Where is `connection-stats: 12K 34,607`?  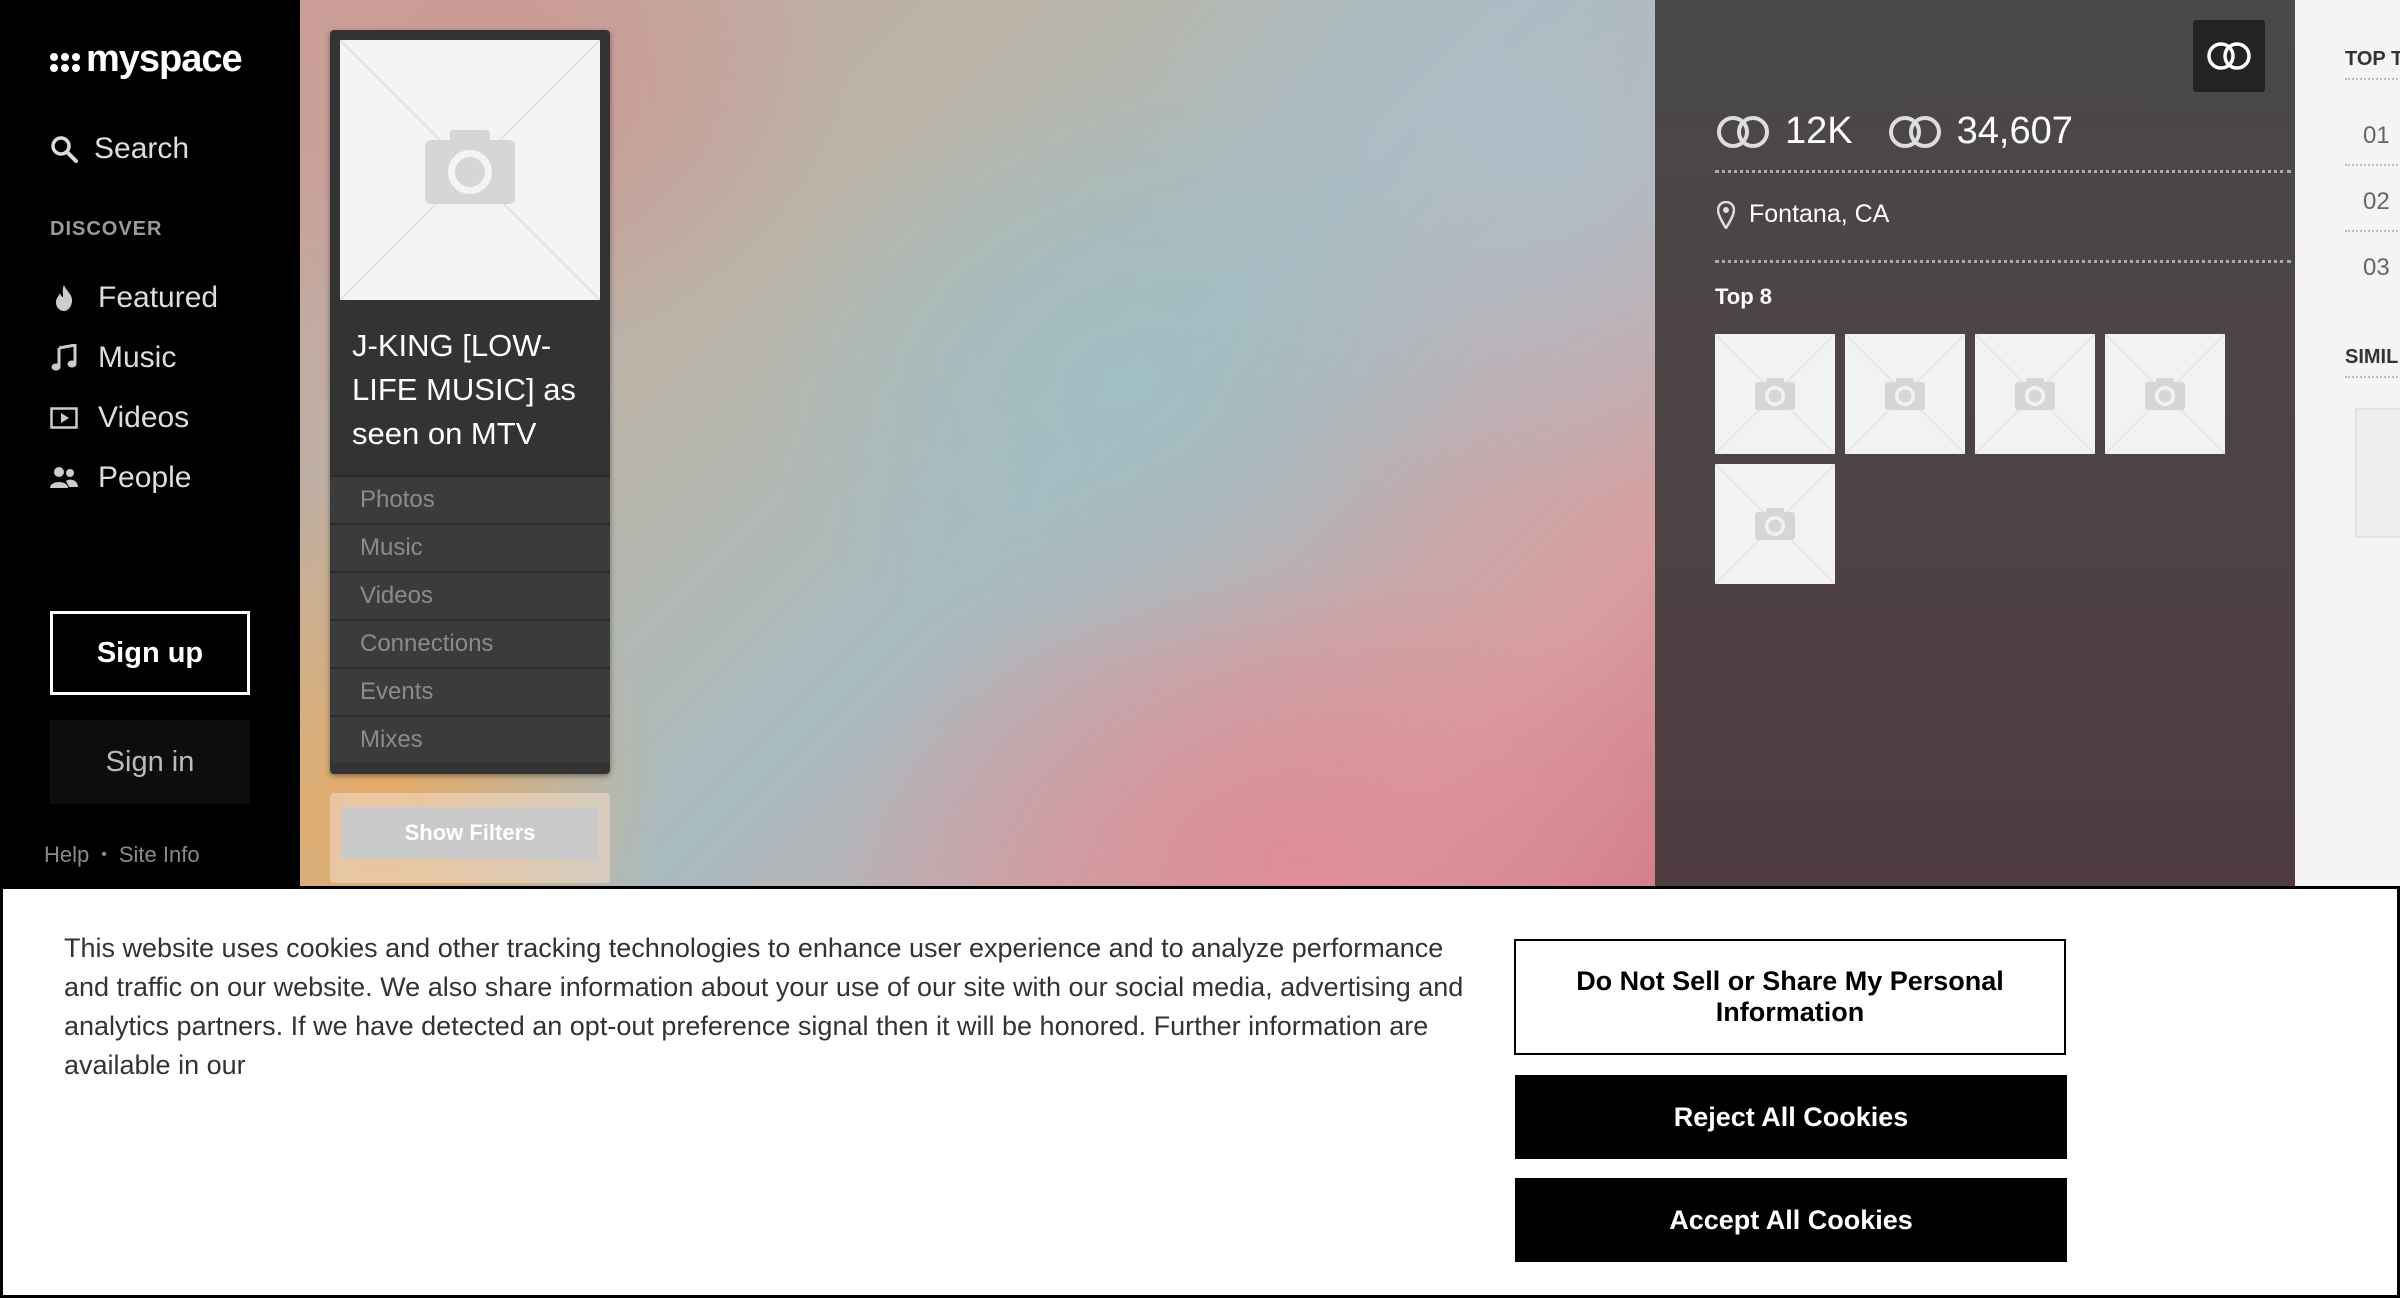 connection-stats: 12K 34,607 is located at coordinates (1911, 131).